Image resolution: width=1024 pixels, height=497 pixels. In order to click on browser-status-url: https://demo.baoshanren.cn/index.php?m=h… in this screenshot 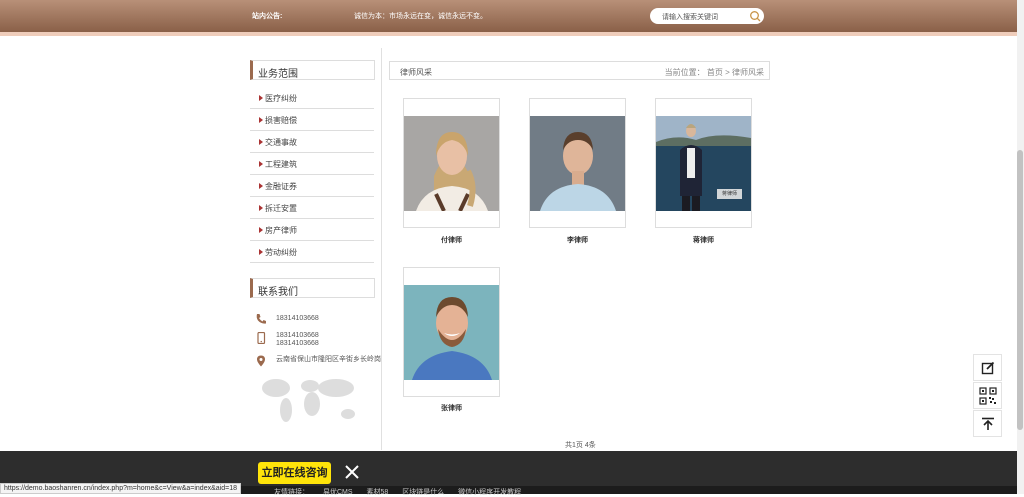, I will do `click(120, 488)`.